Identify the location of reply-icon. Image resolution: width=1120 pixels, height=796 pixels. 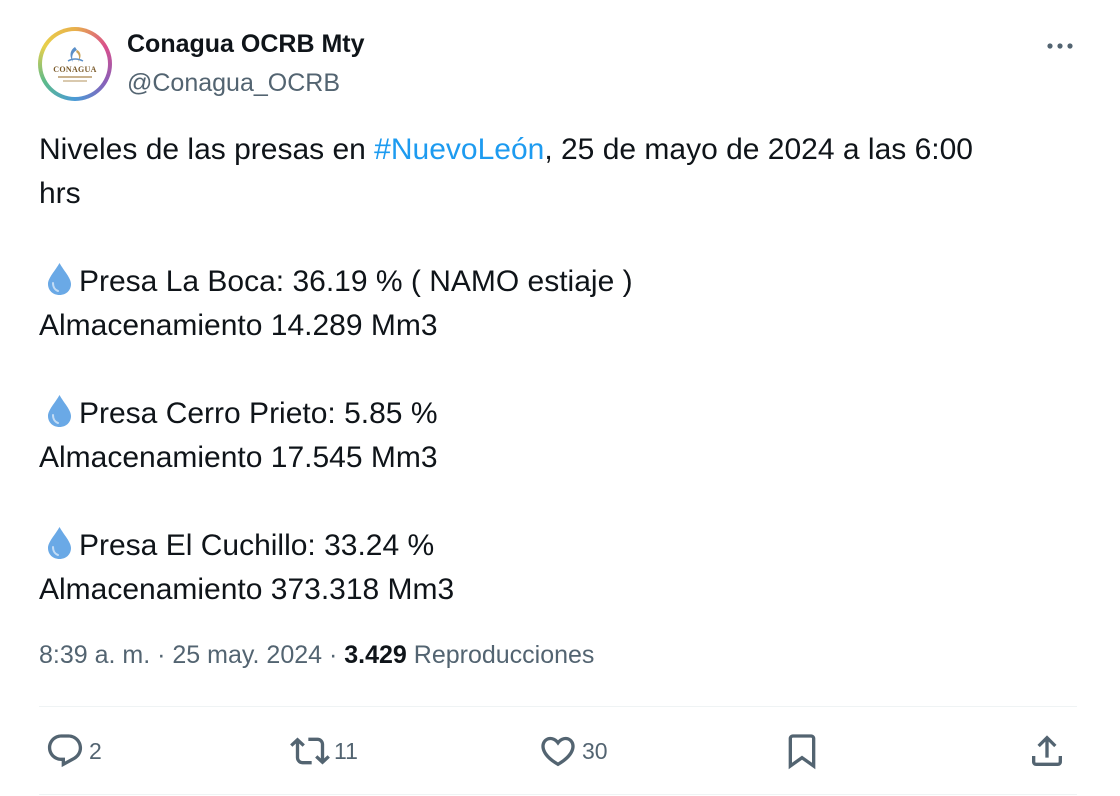
(65, 751).